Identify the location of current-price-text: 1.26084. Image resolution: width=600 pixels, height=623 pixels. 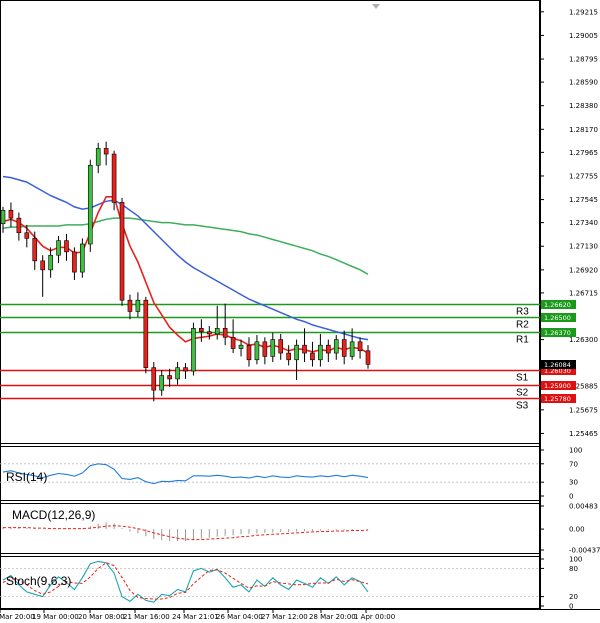
(557, 365).